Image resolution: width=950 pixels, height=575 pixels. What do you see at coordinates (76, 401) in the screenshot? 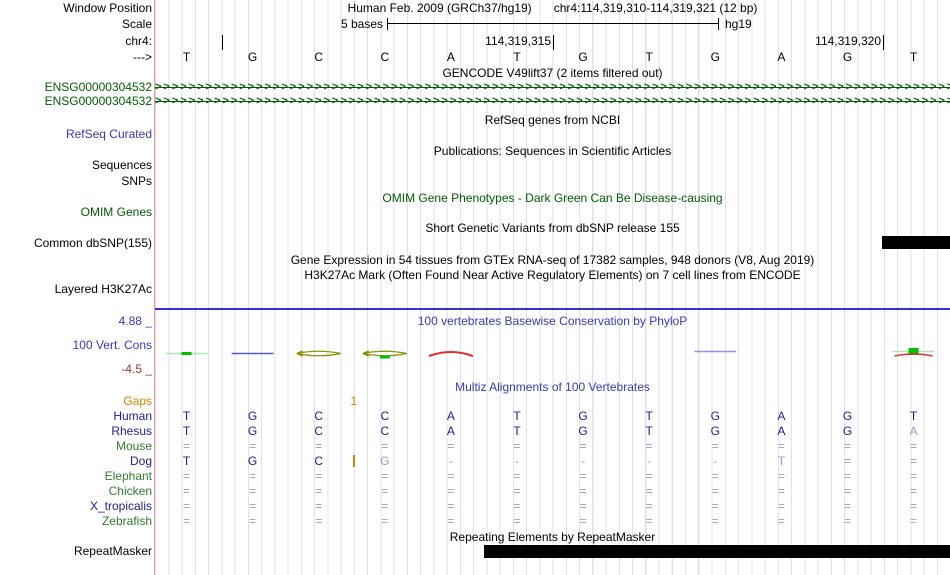
I see `multiz-gaps-label: Gaps` at bounding box center [76, 401].